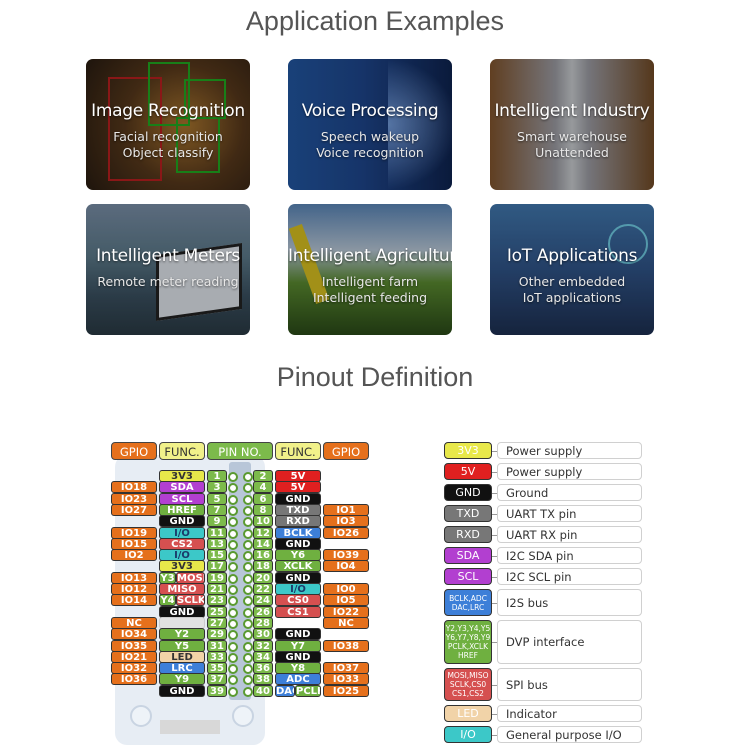 This screenshot has height=750, width=750. What do you see at coordinates (134, 543) in the screenshot?
I see `gpio-label-left: IO15` at bounding box center [134, 543].